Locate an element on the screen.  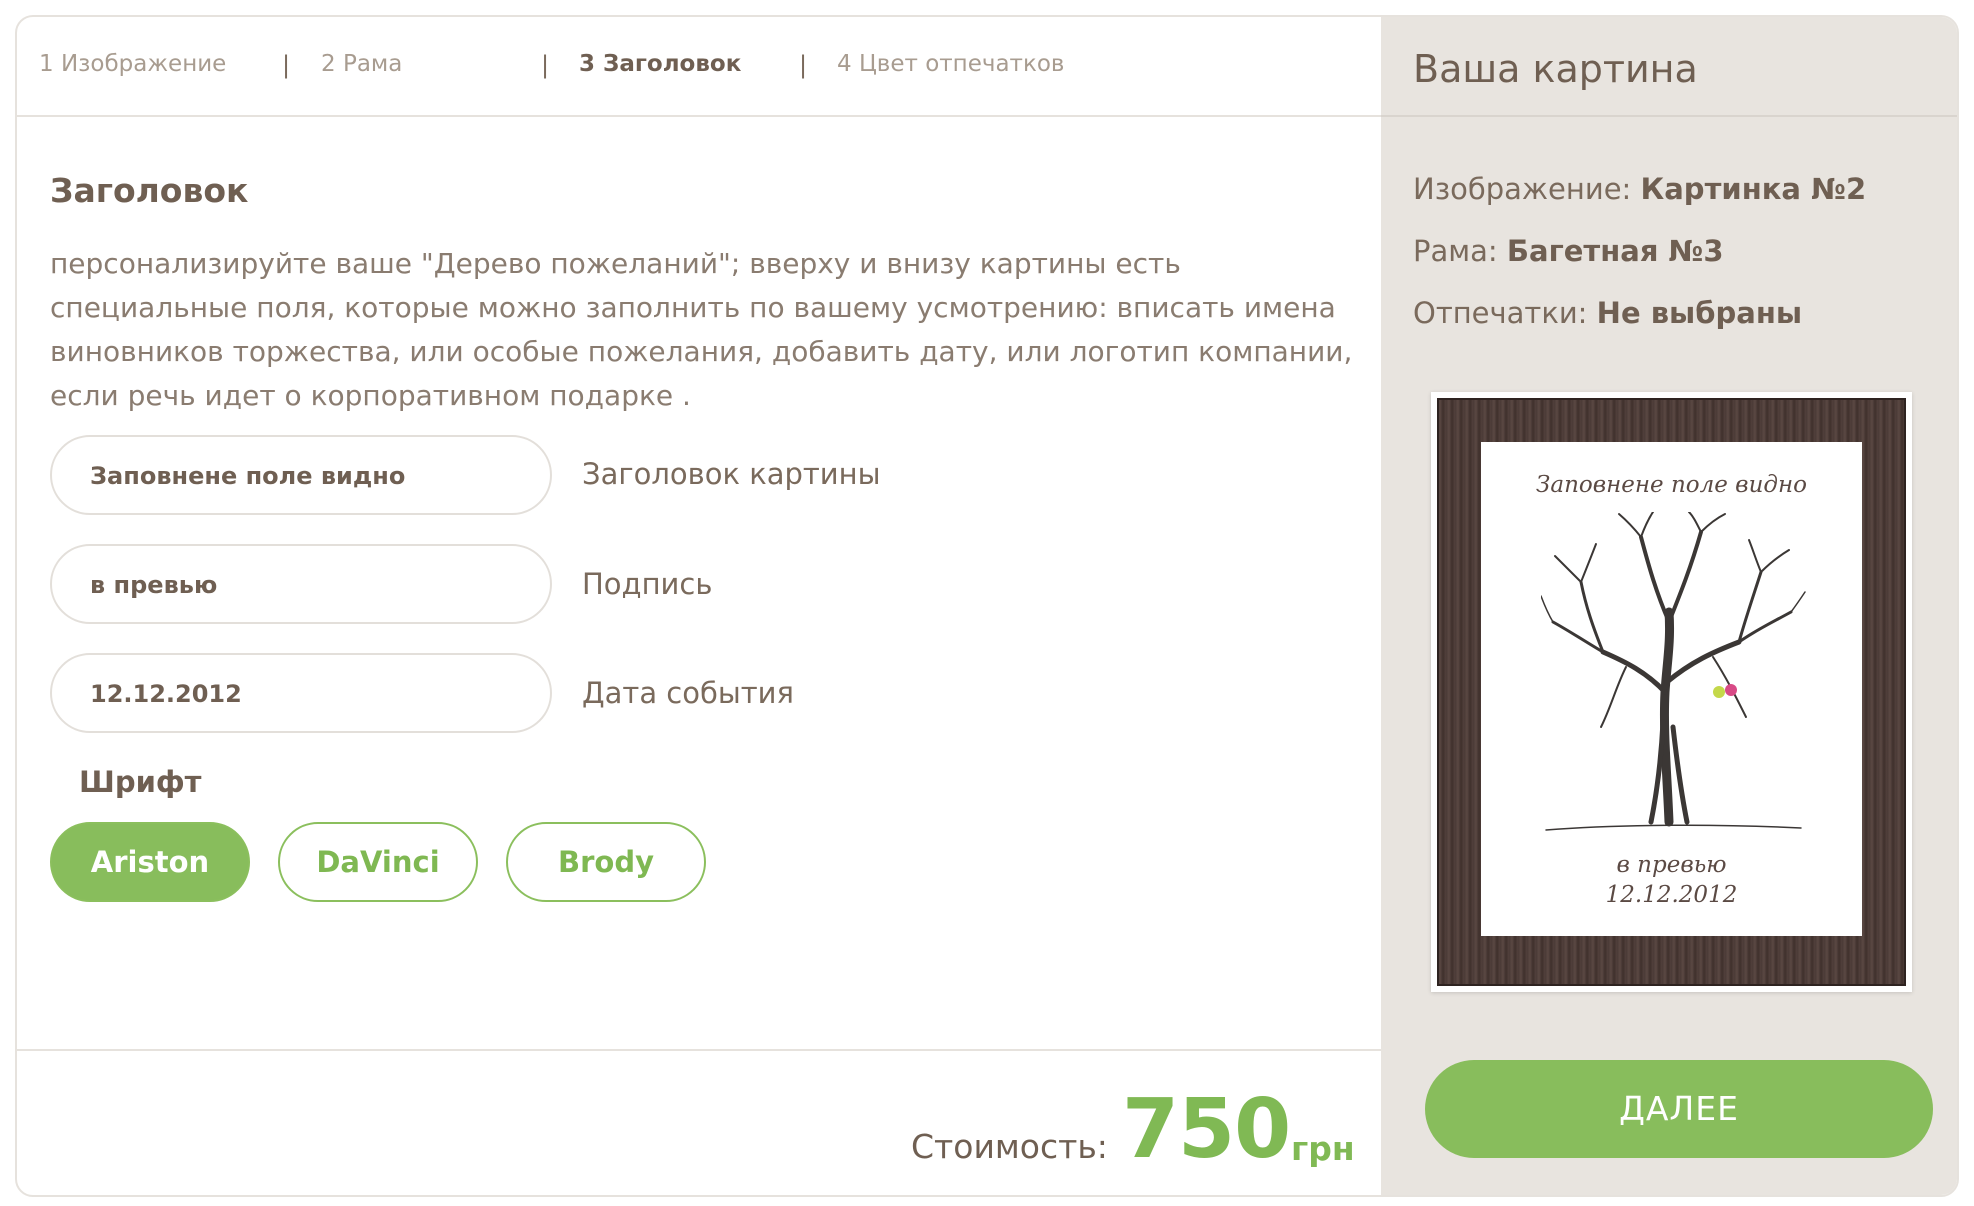
summary-prints-label: Отпечатки: is located at coordinates (1500, 313).